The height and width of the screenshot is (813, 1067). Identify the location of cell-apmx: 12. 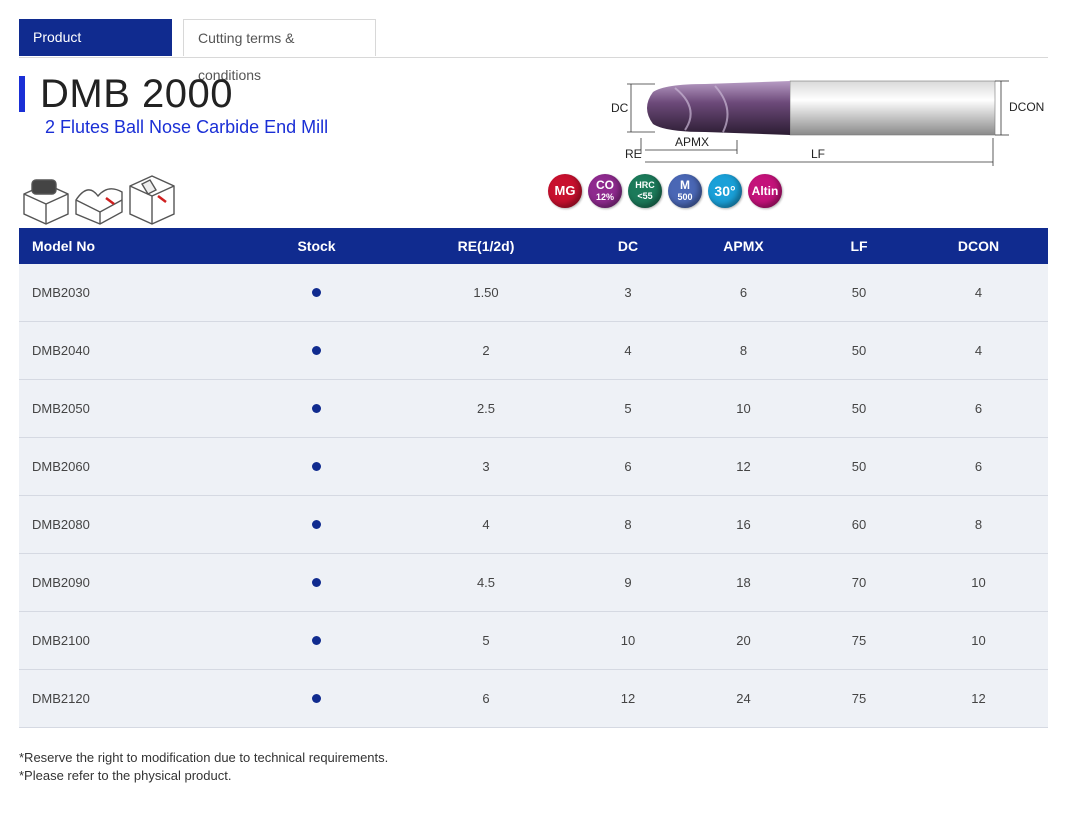
(743, 466).